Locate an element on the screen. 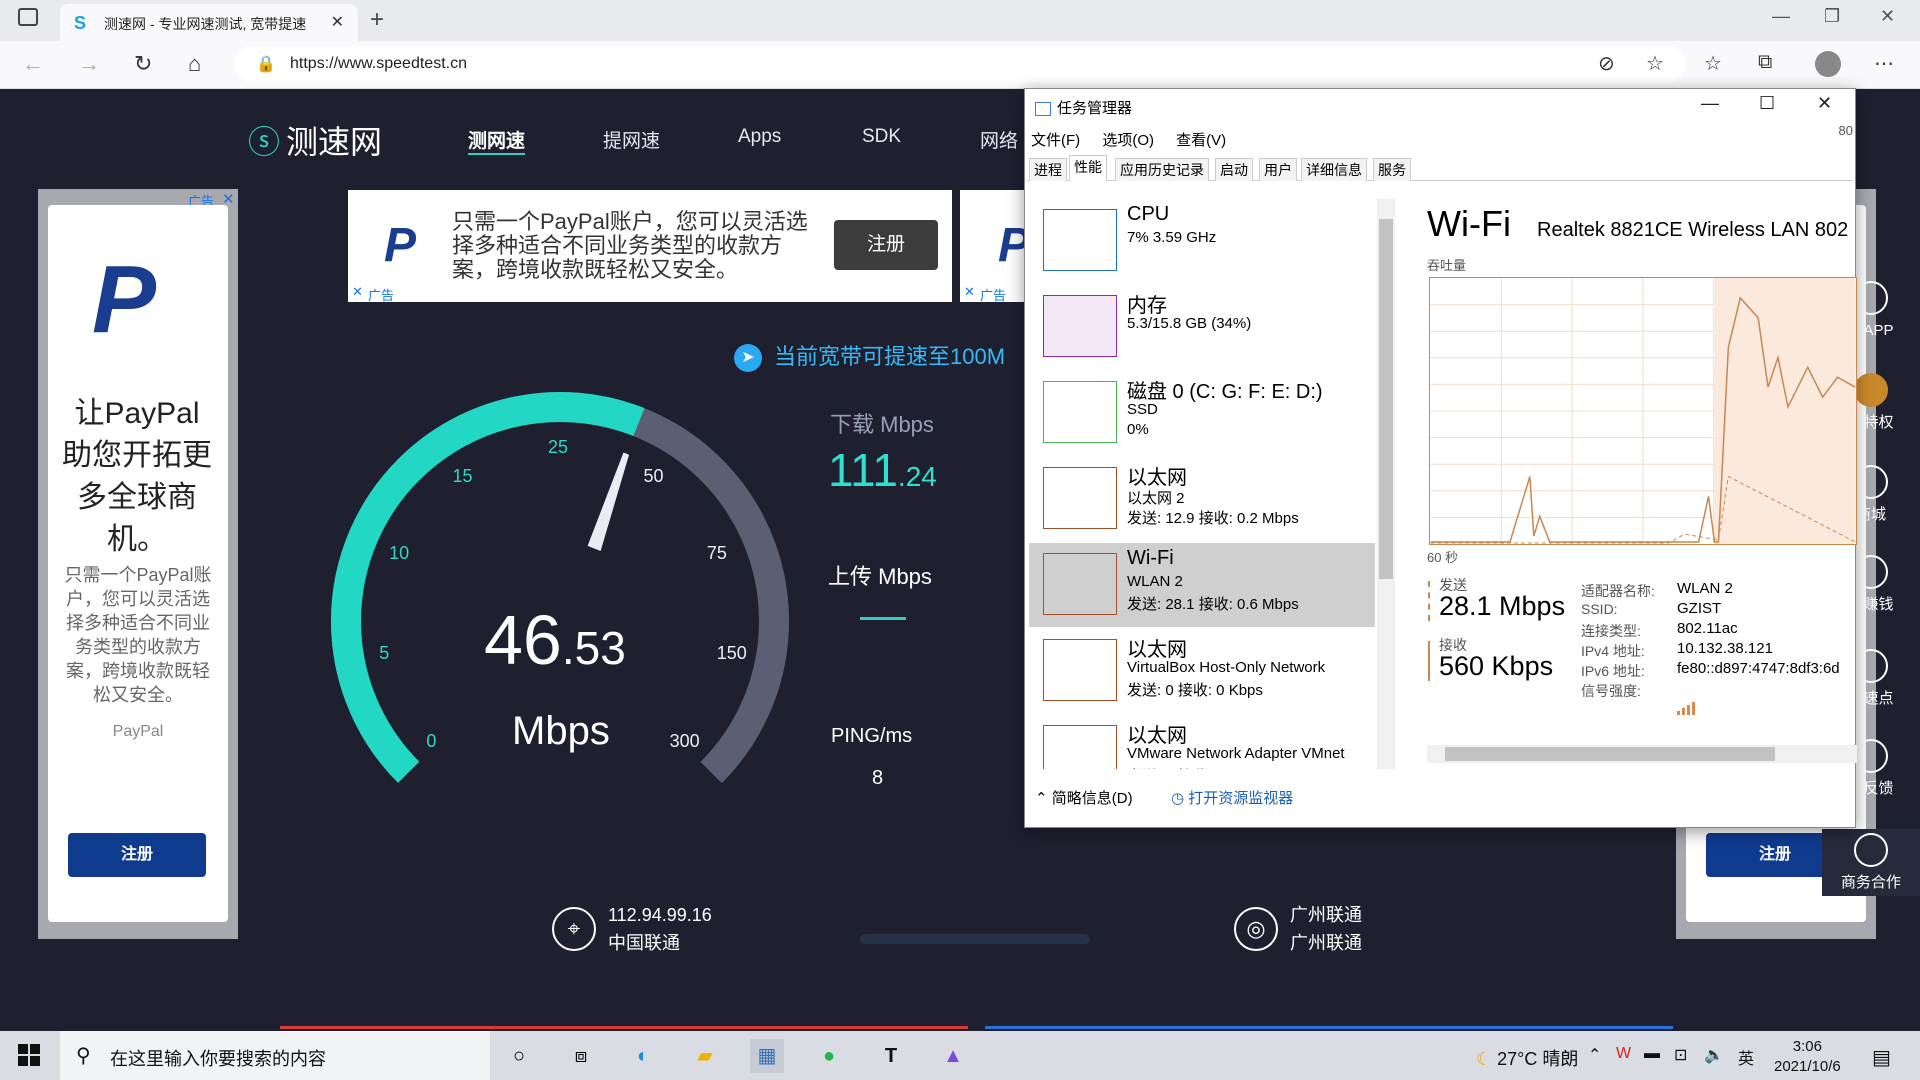 The width and height of the screenshot is (1920, 1080). ime-indicator: 英 is located at coordinates (1746, 1057).